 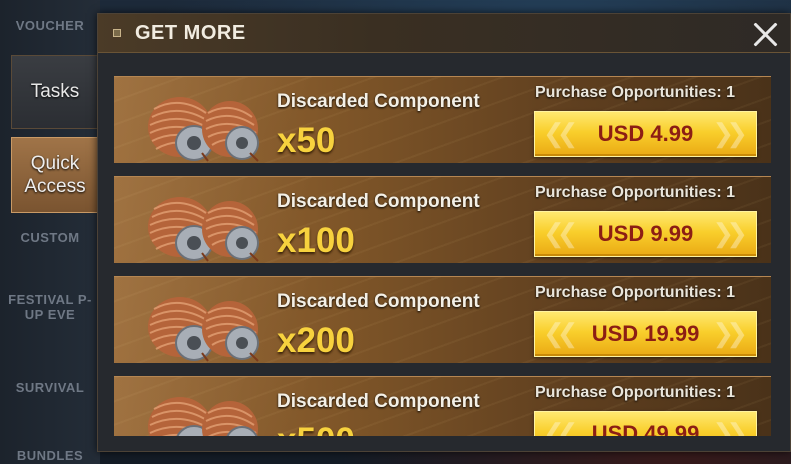 I want to click on price-label: USD 19.99, so click(x=645, y=333).